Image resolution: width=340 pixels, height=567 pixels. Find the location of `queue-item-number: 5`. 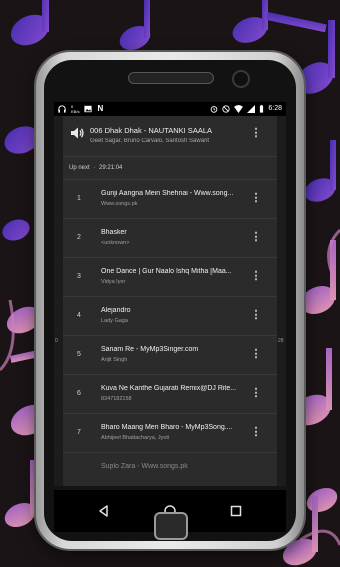

queue-item-number: 5 is located at coordinates (79, 354).